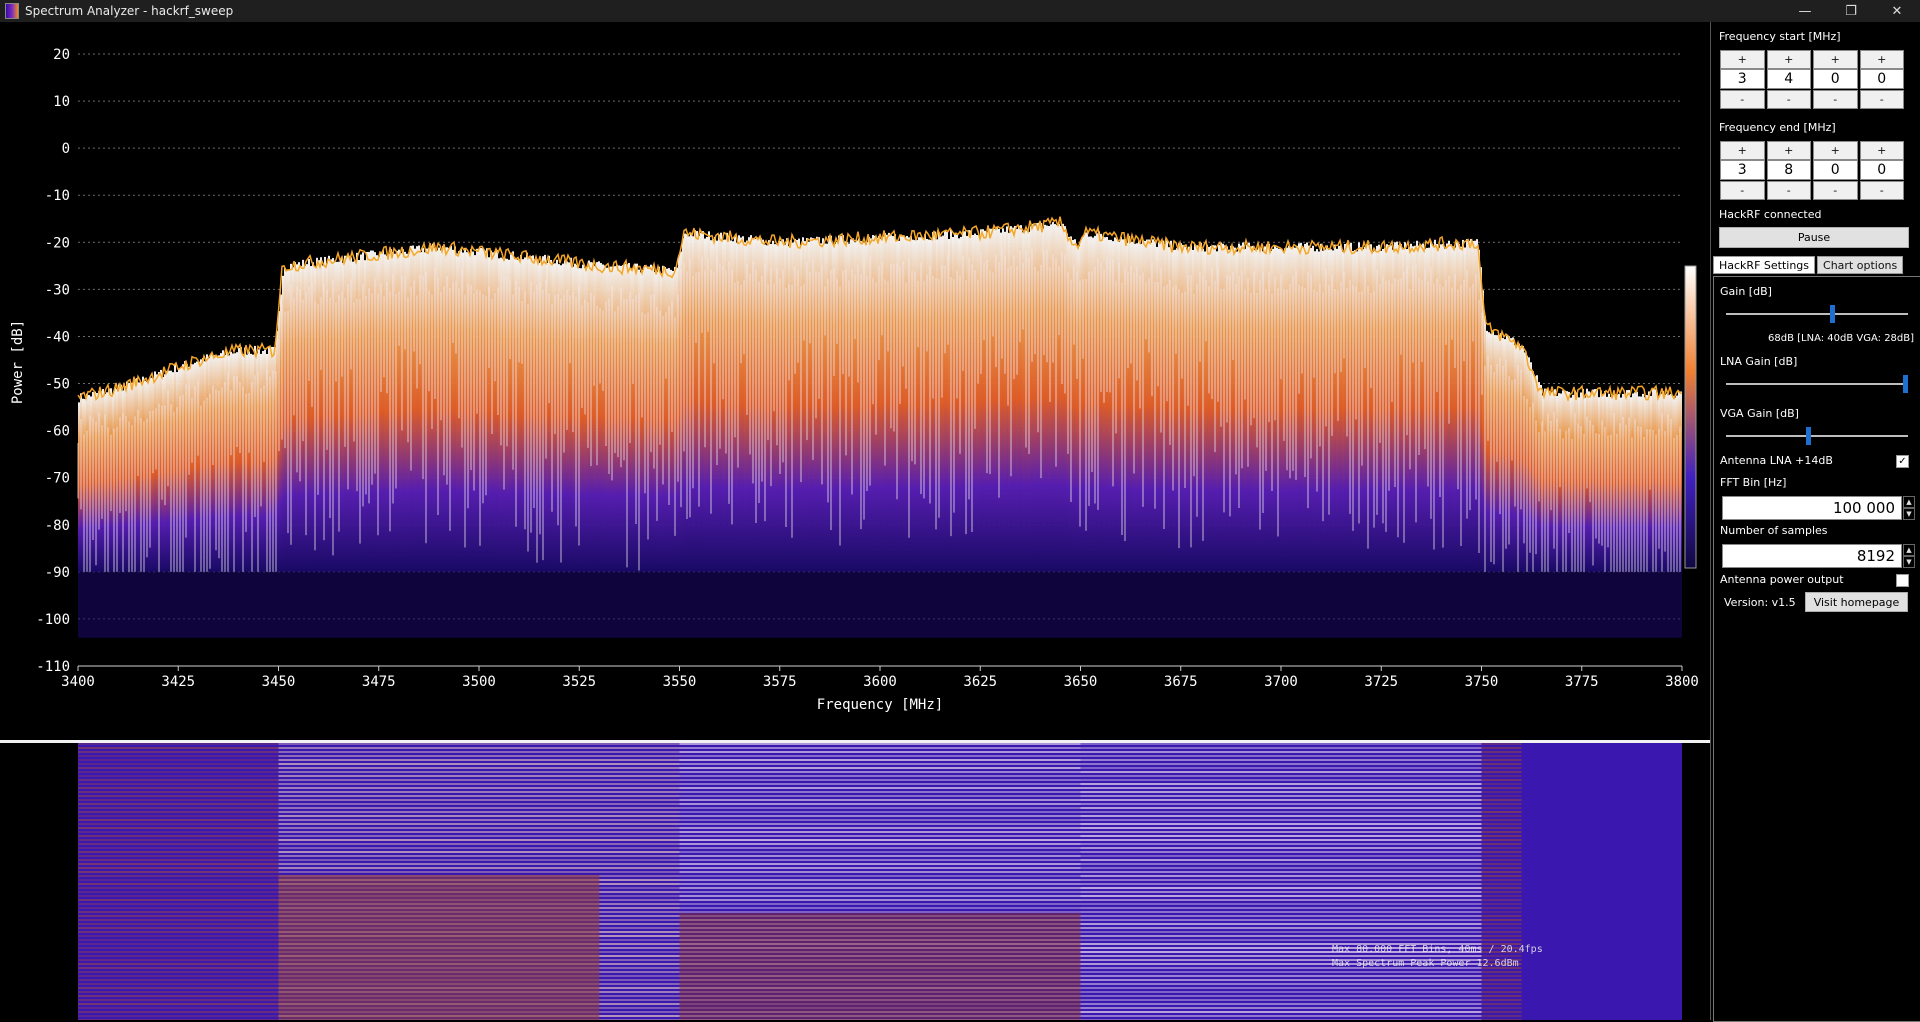  Describe the element at coordinates (1788, 99) in the screenshot. I see `freq-start-minus-2: -` at that location.